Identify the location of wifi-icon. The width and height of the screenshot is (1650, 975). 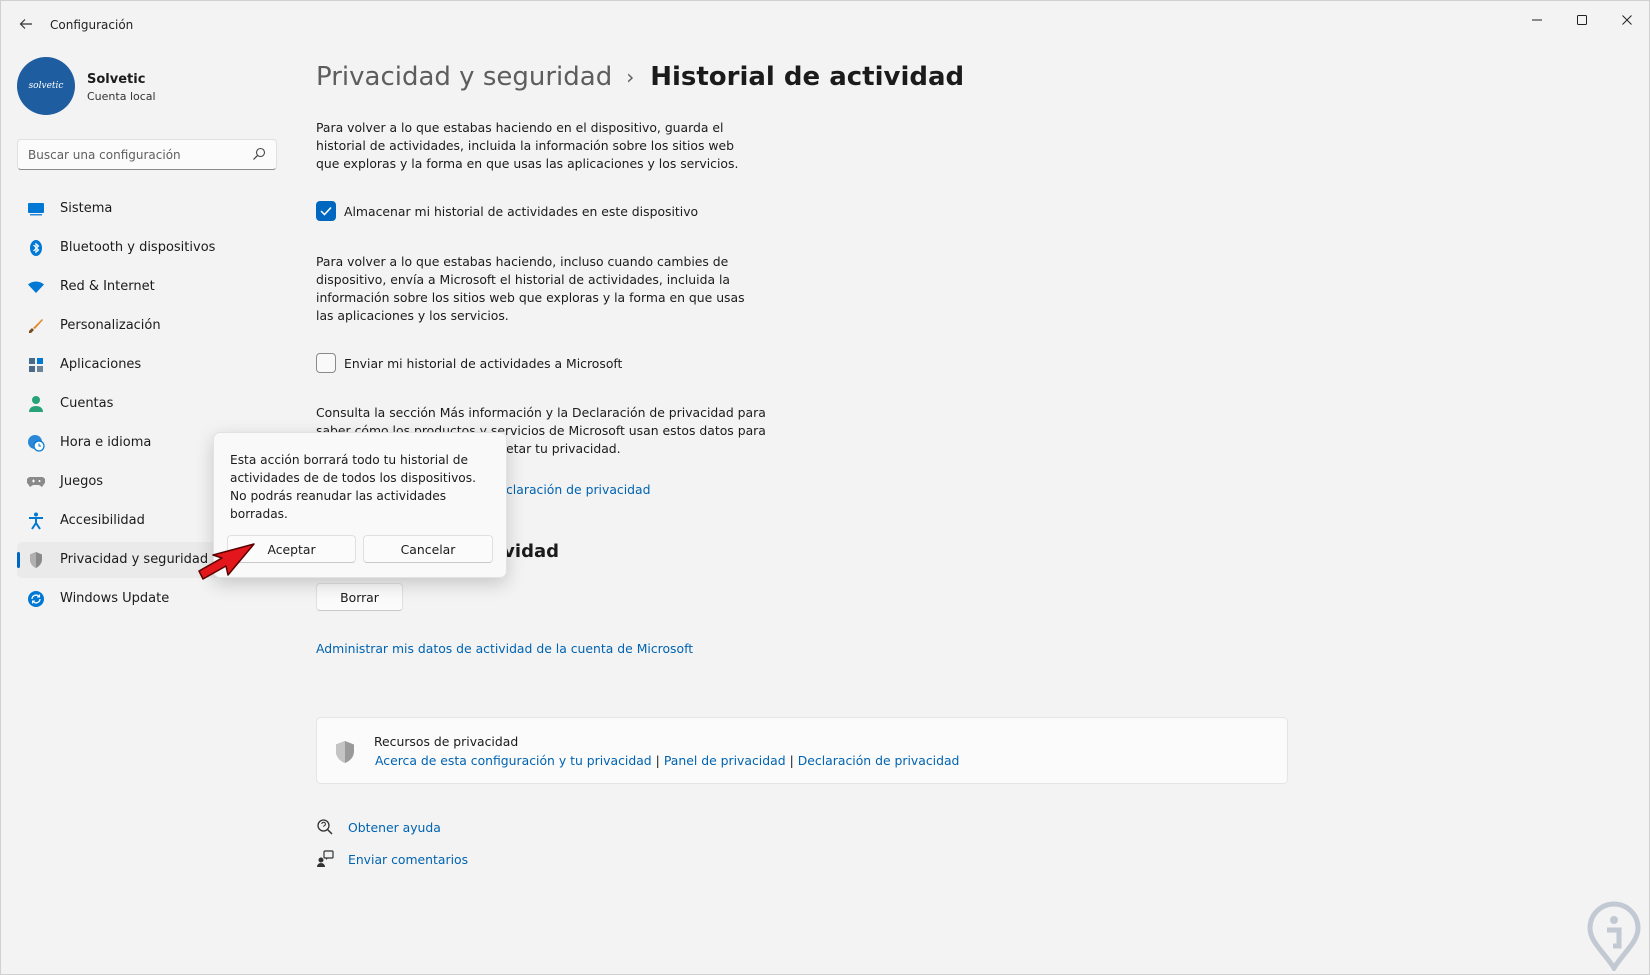
(36, 287).